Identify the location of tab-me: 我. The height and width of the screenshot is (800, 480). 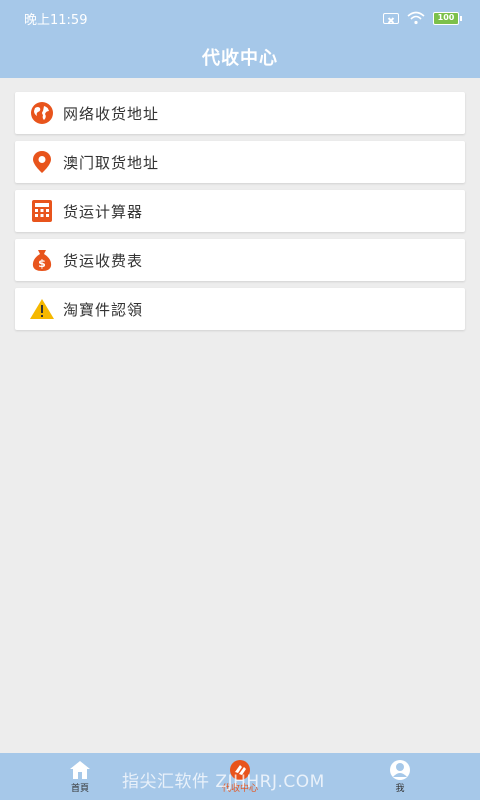
(400, 776).